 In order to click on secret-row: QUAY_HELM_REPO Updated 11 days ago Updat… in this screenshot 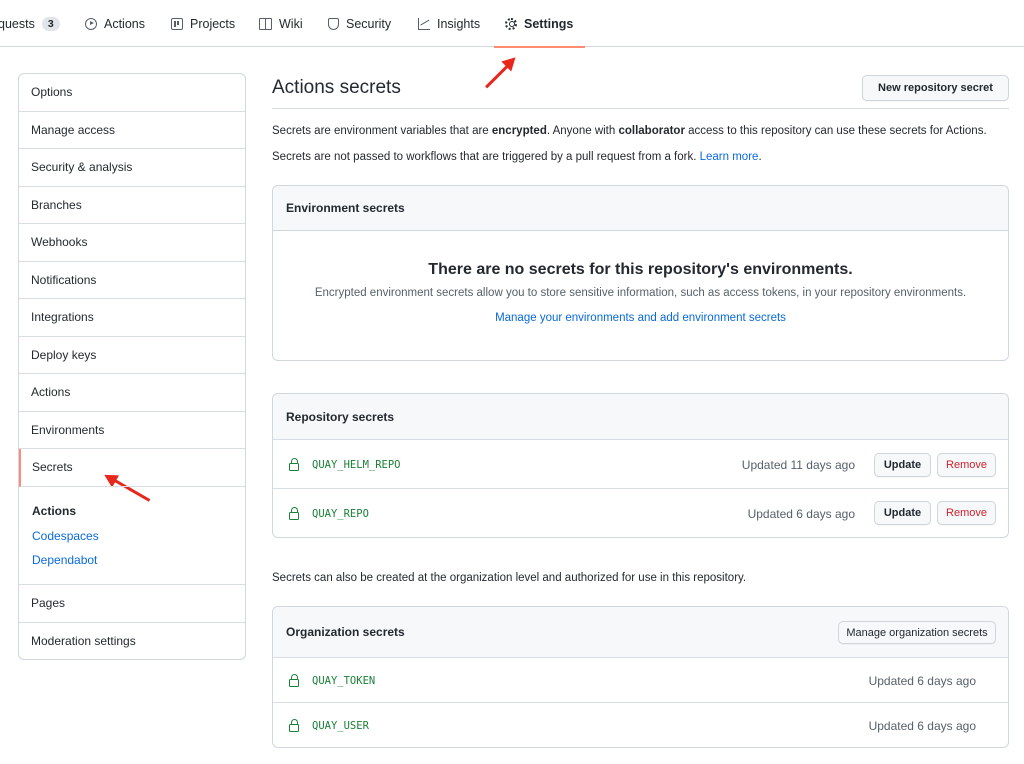, I will do `click(640, 463)`.